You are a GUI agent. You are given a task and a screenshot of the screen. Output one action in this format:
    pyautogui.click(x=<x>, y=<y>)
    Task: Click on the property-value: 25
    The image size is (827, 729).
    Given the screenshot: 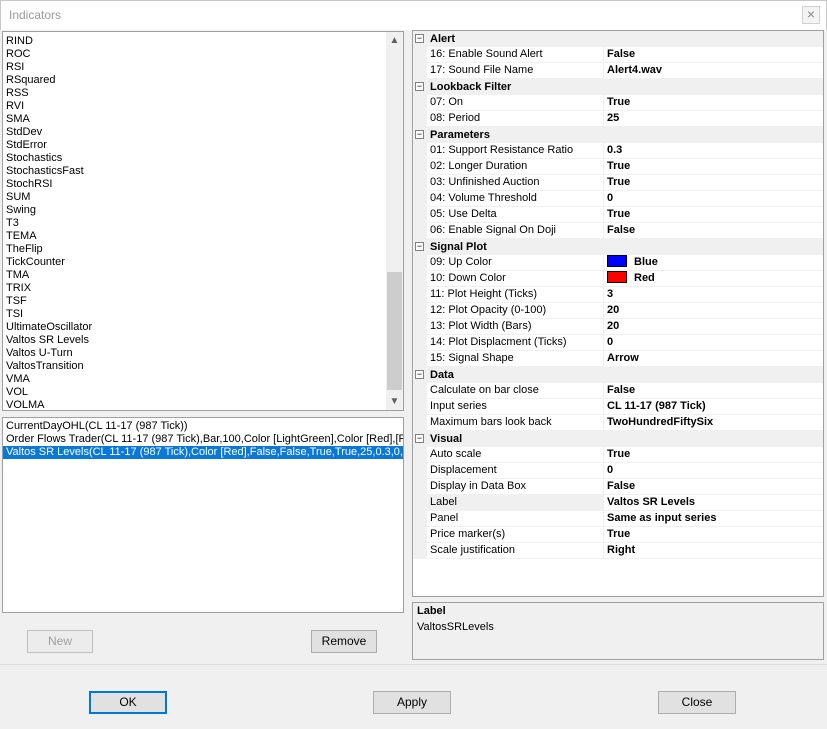 What is the action you would take?
    pyautogui.click(x=713, y=119)
    